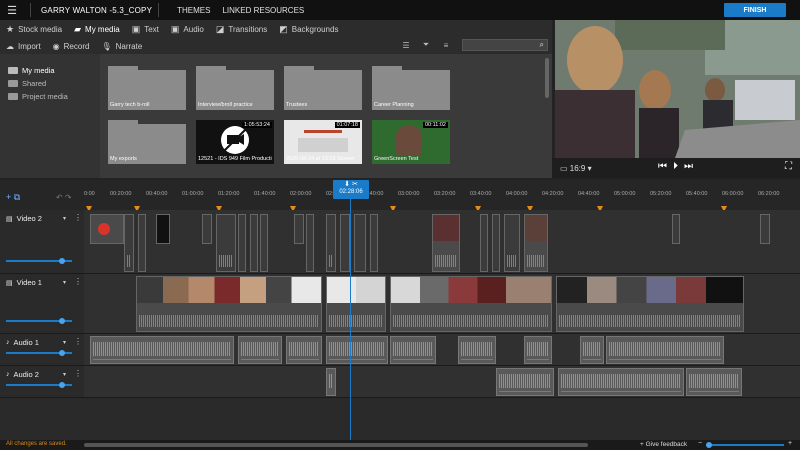  I want to click on sidebar-item-my-media: My media, so click(50, 70).